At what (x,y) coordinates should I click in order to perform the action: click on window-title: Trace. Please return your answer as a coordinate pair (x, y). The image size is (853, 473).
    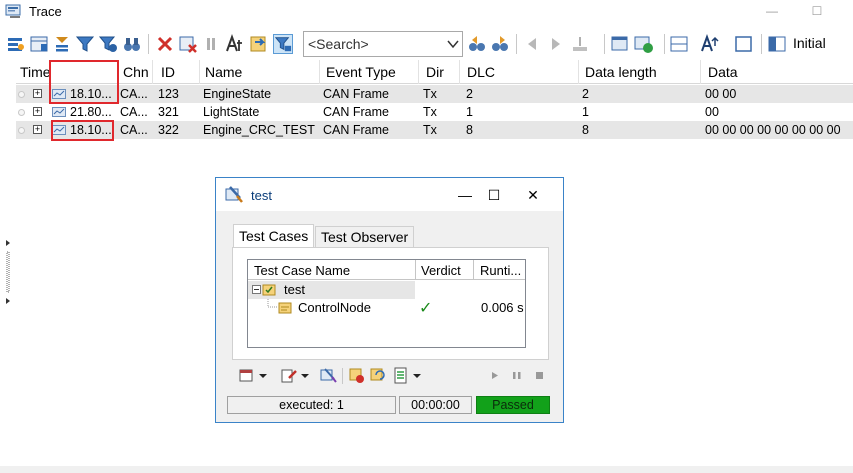
    Looking at the image, I should click on (45, 11).